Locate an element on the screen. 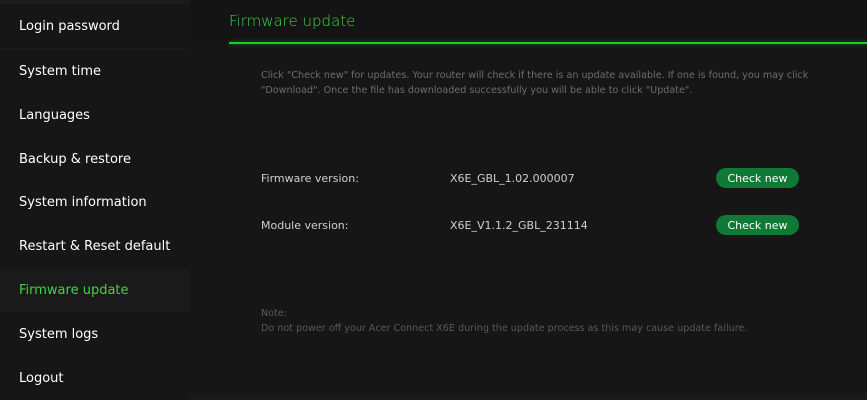 This screenshot has height=400, width=867. module-version-value: X6E_V1.1.2_GBL_231114 is located at coordinates (519, 225).